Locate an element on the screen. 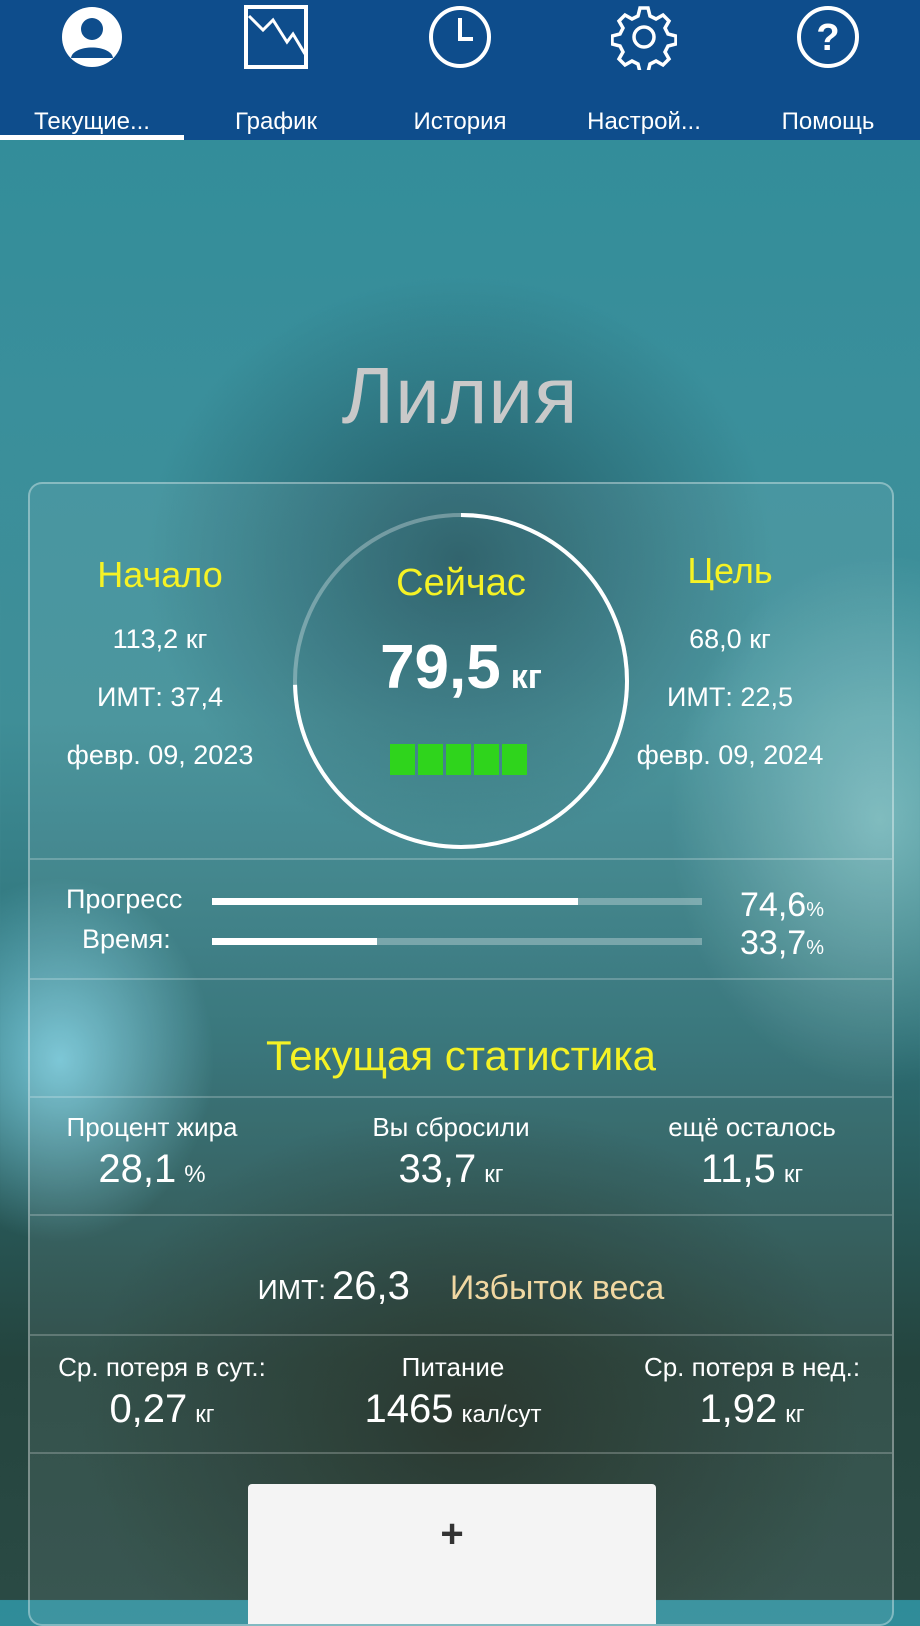  time-percent: 33,7% is located at coordinates (782, 943).